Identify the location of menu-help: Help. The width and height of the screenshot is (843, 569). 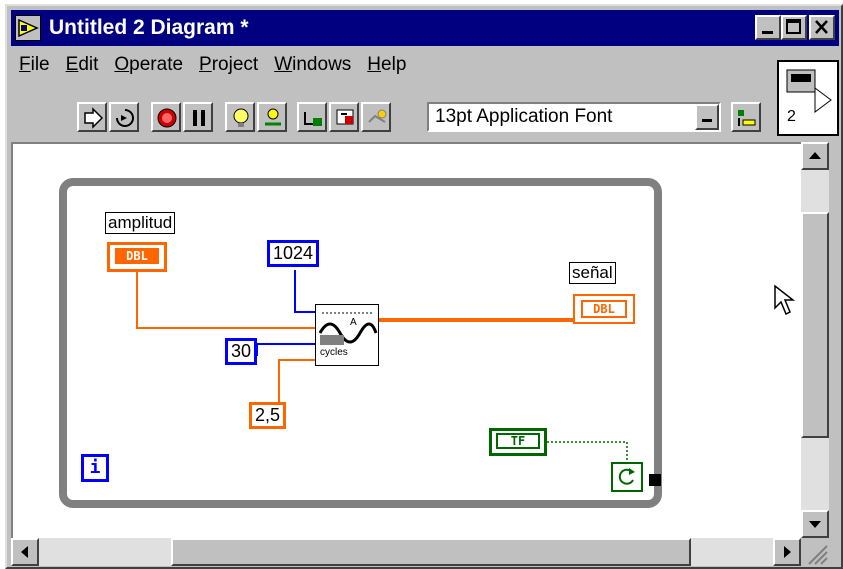
(386, 66).